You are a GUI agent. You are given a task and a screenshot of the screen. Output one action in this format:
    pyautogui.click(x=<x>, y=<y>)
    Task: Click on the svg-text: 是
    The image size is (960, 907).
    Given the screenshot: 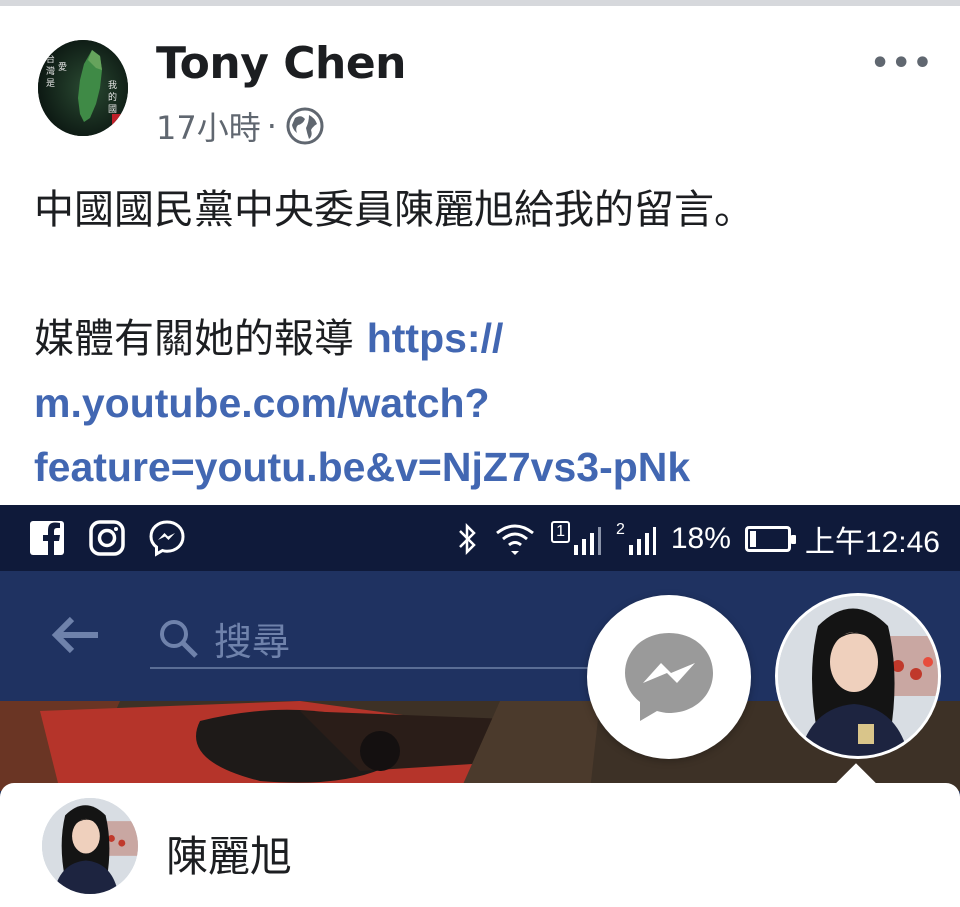 What is the action you would take?
    pyautogui.click(x=50, y=83)
    